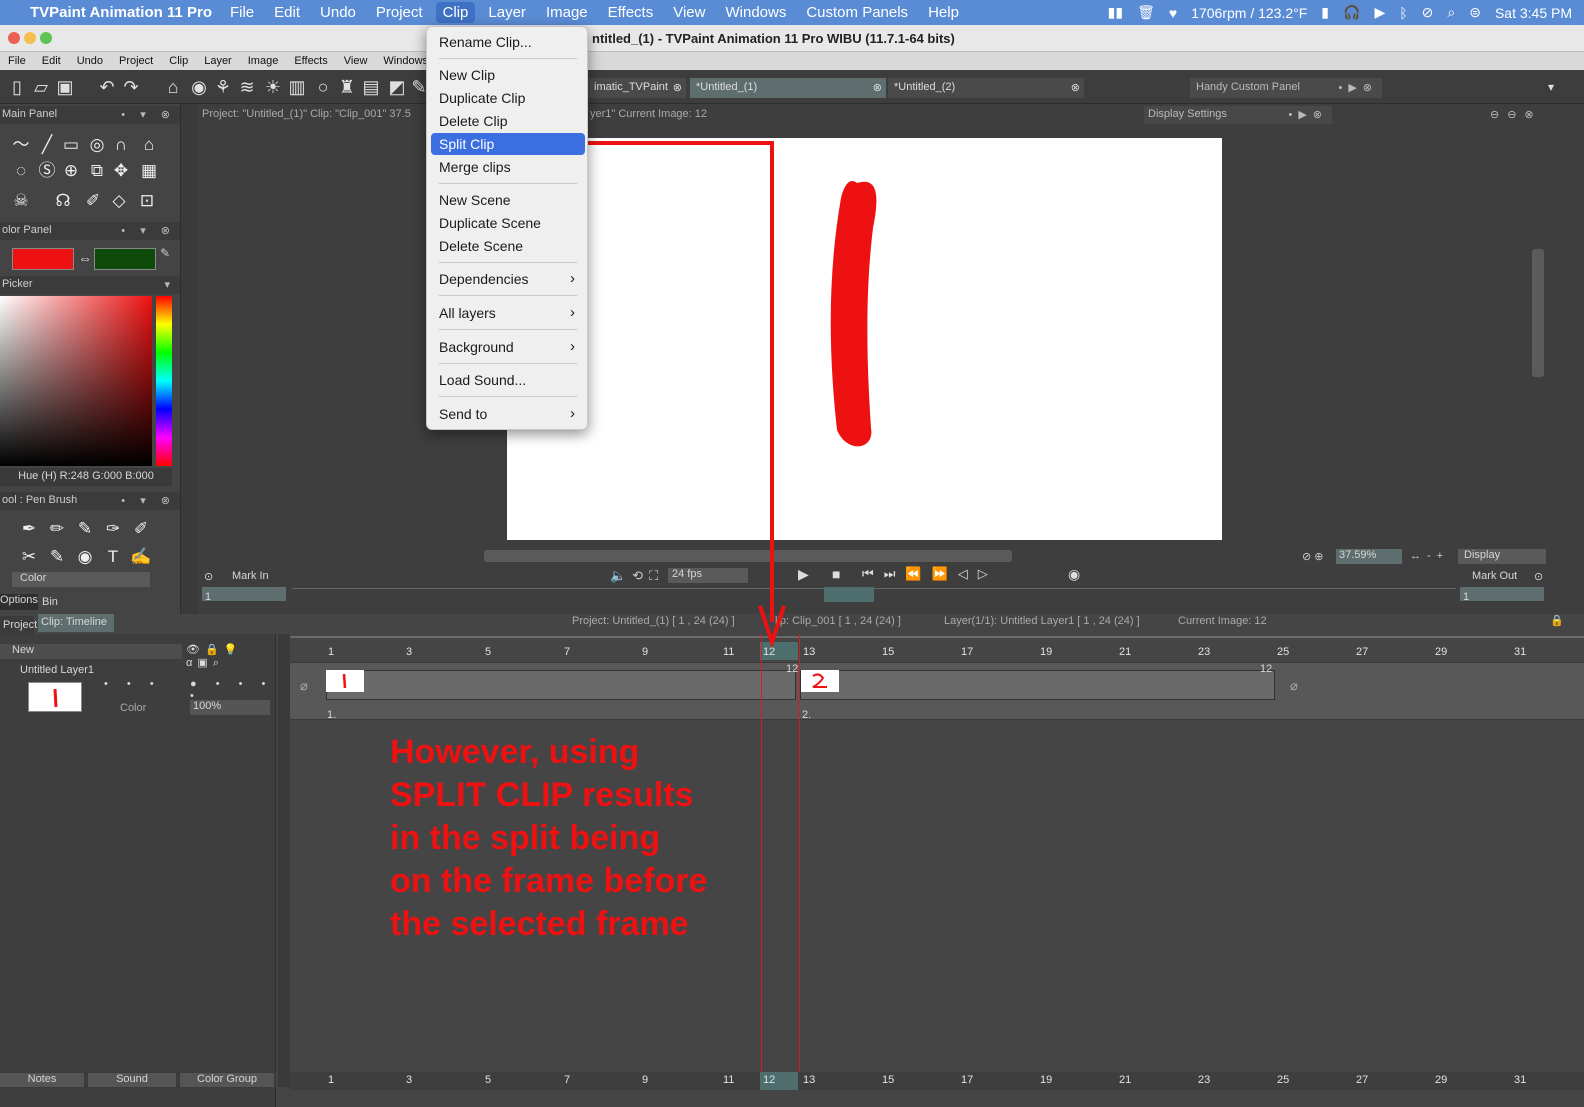 The height and width of the screenshot is (1107, 1584). Describe the element at coordinates (986, 88) in the screenshot. I see `tab-untitled-2: *Untitled_(2) ⊗` at that location.